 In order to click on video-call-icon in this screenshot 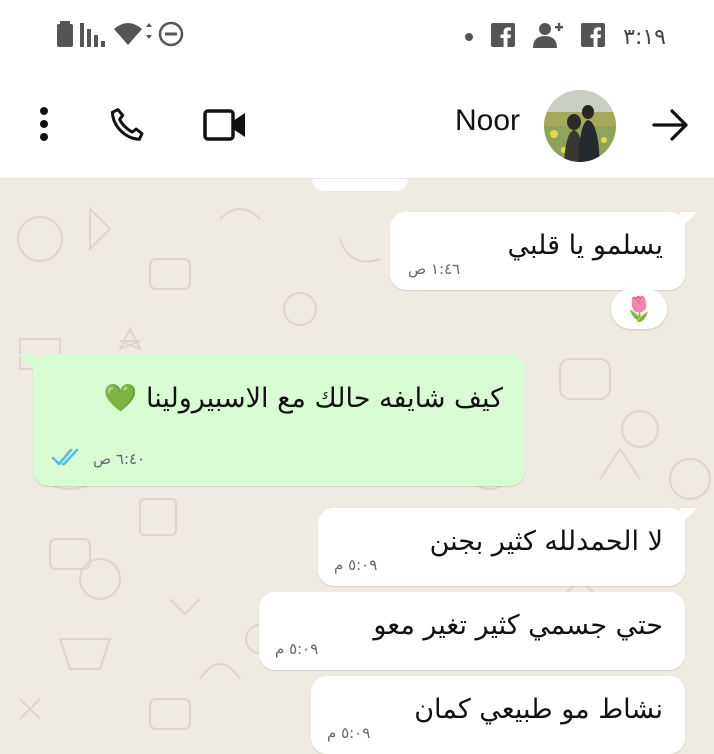, I will do `click(224, 125)`.